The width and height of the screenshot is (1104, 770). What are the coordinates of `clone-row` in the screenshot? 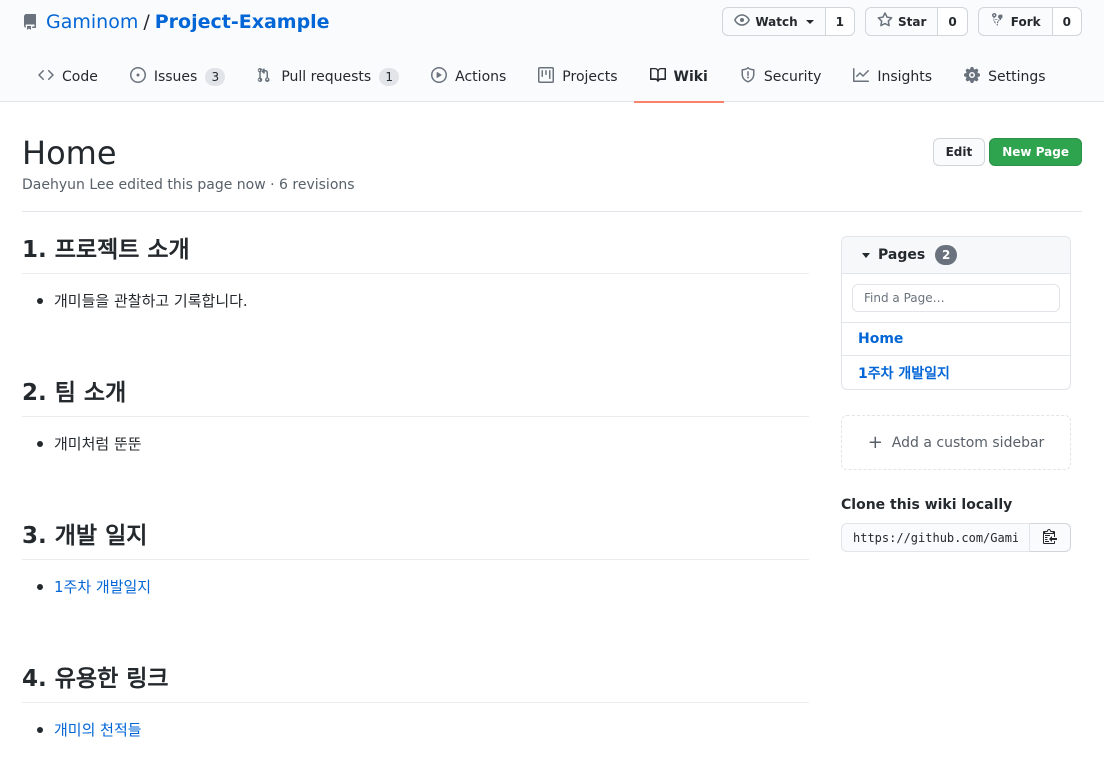 It's located at (956, 537).